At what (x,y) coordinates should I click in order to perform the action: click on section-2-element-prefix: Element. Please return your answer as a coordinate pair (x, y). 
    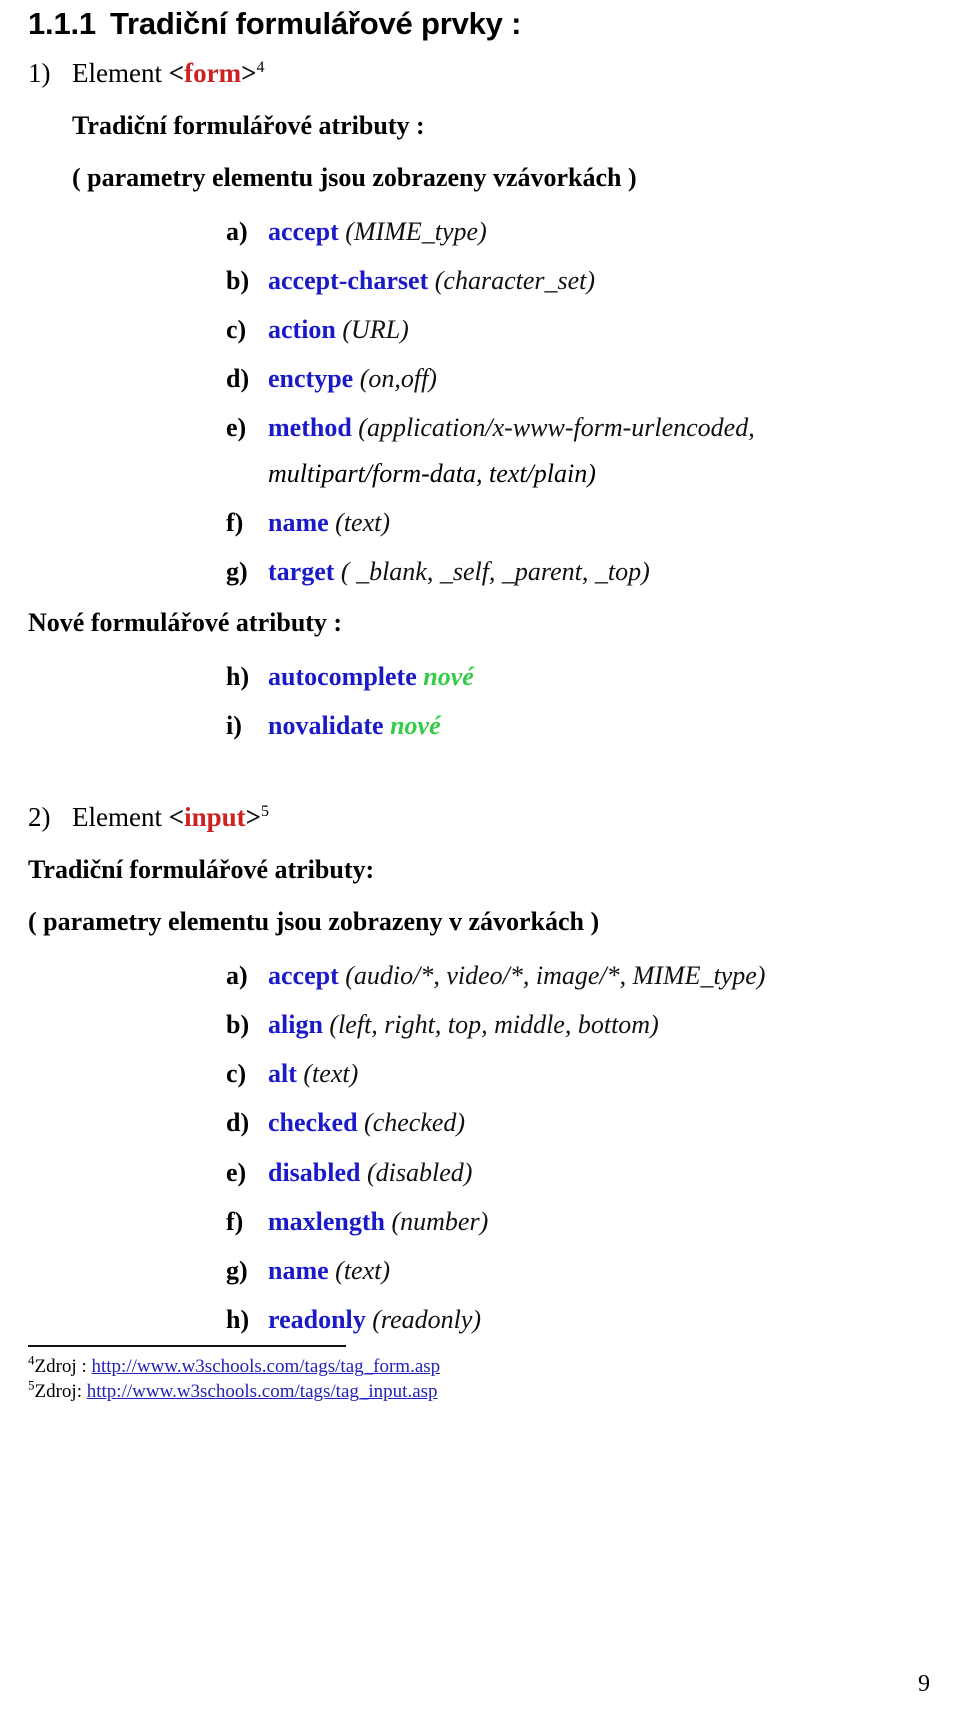
    Looking at the image, I should click on (120, 817).